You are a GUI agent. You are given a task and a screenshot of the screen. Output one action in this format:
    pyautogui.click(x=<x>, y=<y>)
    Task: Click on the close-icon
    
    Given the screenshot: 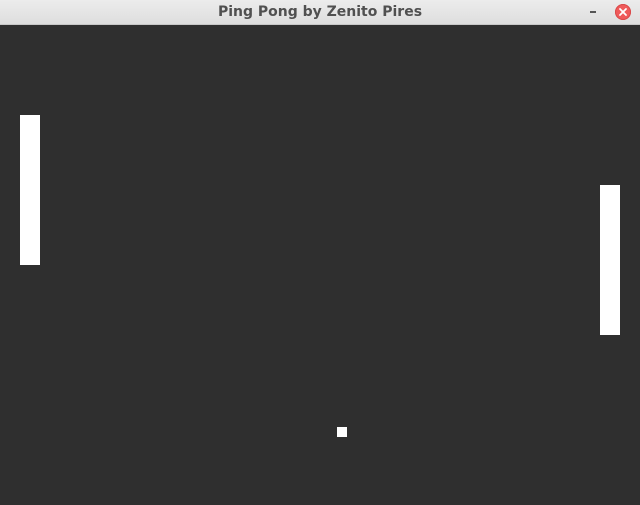 What is the action you would take?
    pyautogui.click(x=623, y=12)
    